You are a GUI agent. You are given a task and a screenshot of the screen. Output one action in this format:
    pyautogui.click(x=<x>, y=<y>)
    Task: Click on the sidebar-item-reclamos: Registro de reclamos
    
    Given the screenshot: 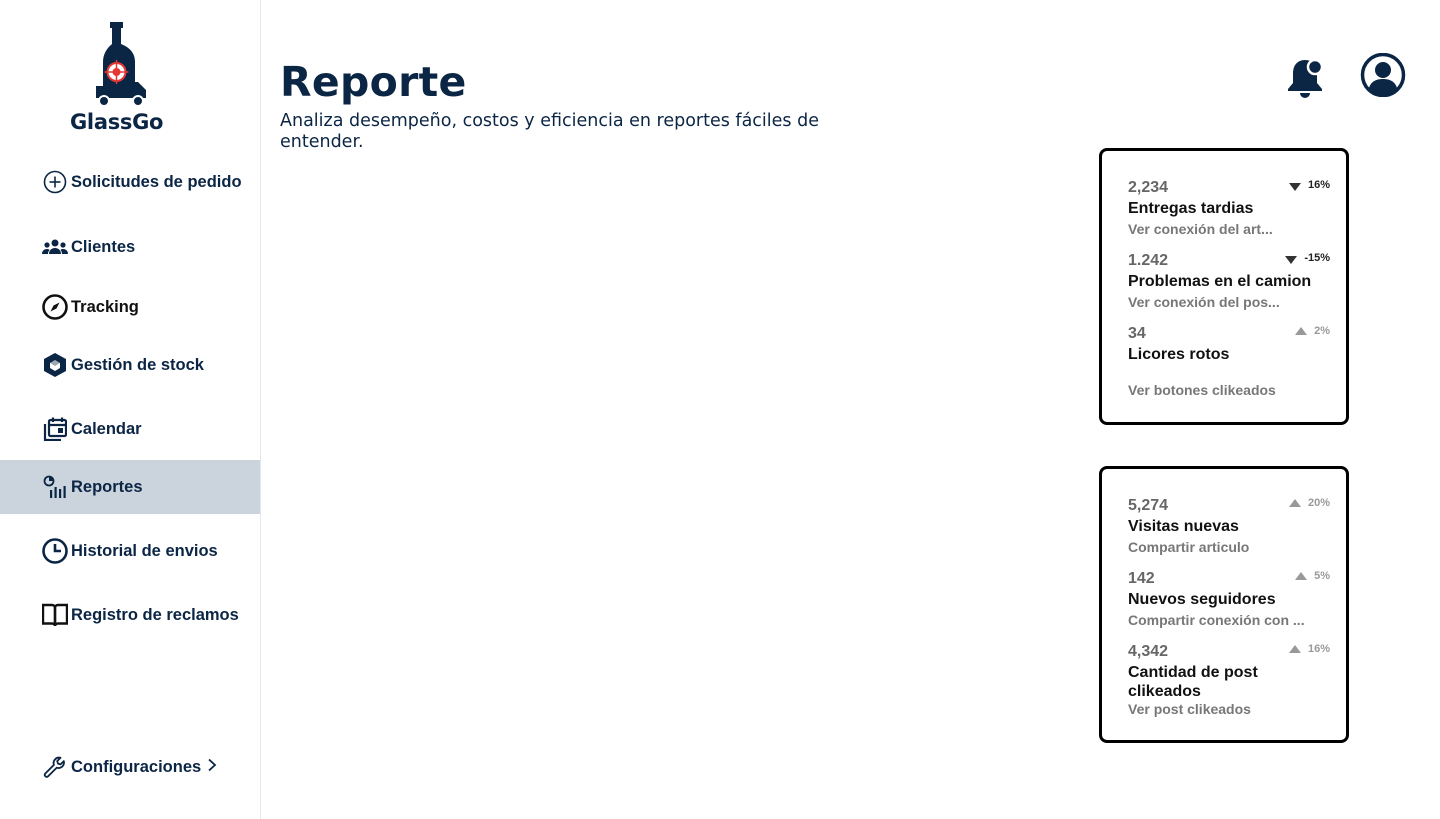 What is the action you would take?
    pyautogui.click(x=130, y=615)
    